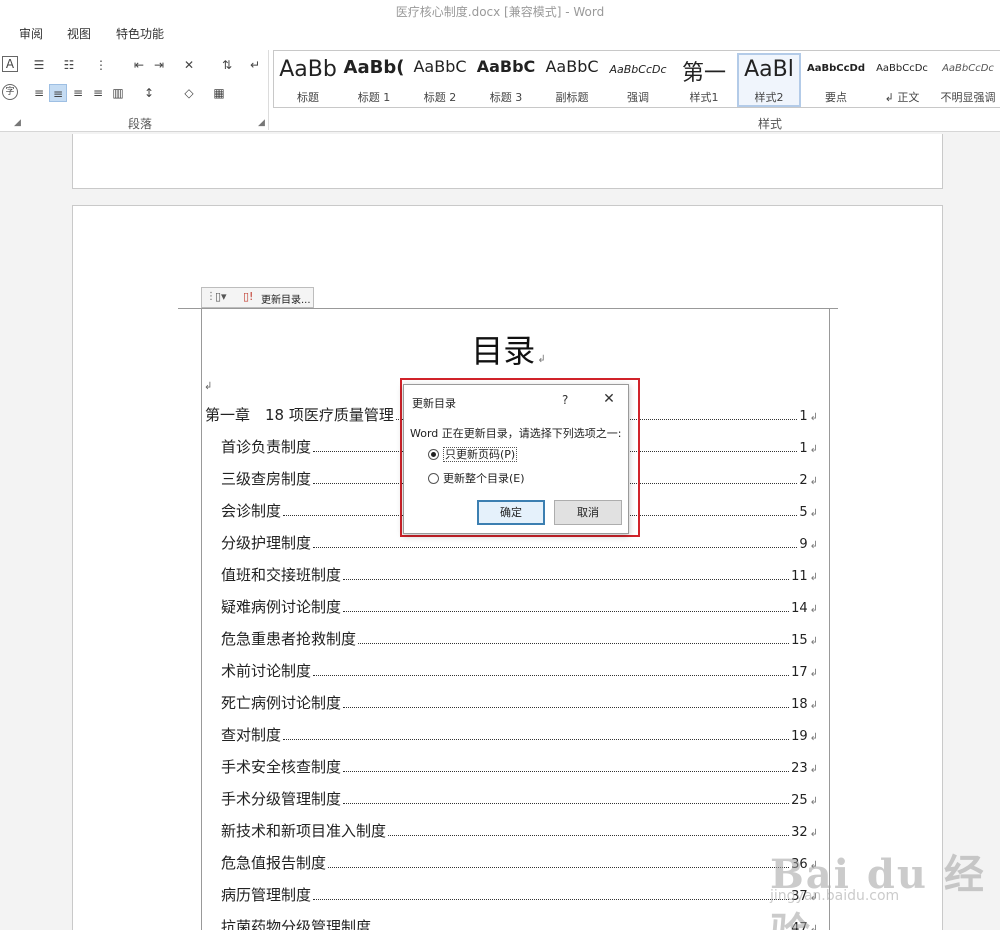  I want to click on toc-entry-text: 手术分级管理制度, so click(281, 799).